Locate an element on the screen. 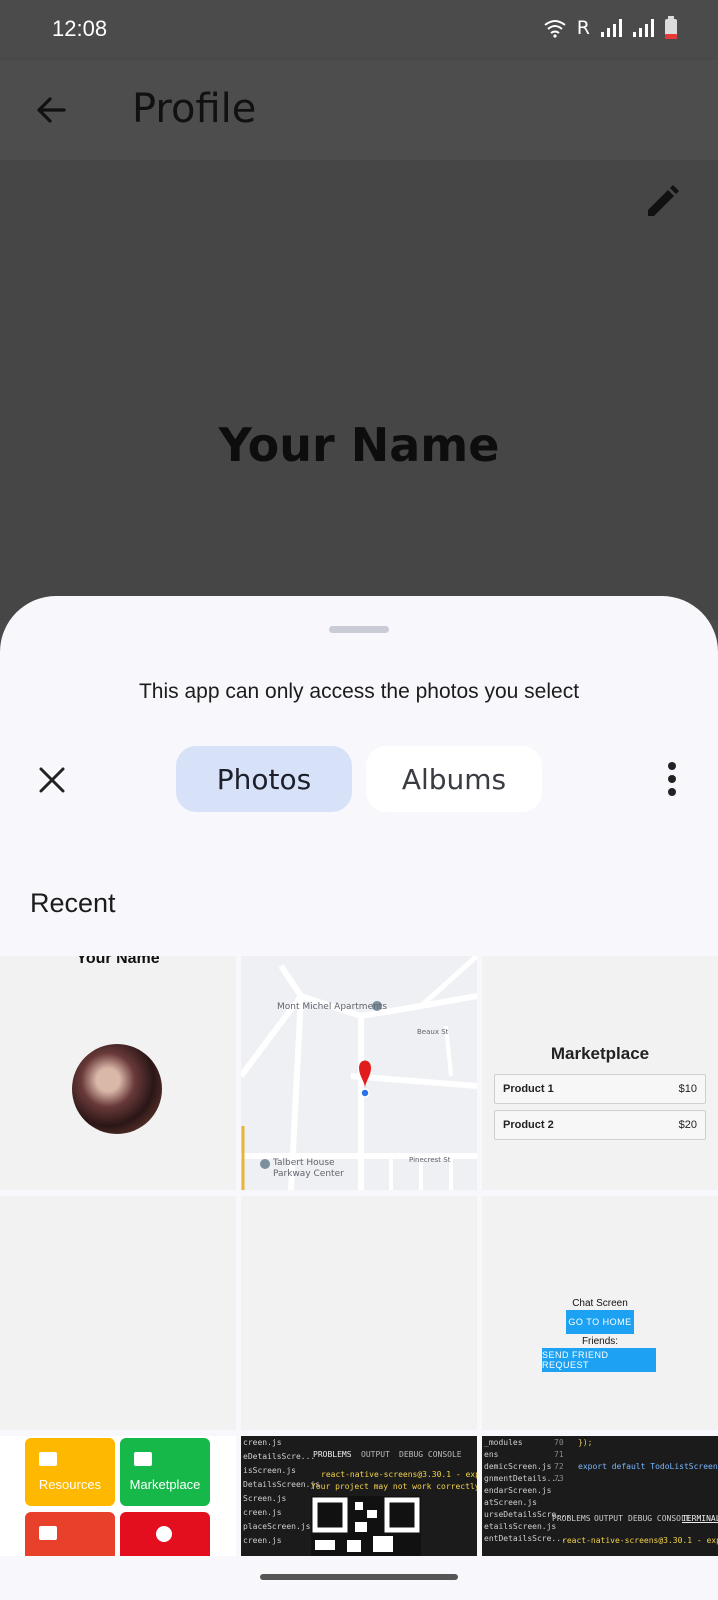  panel-tab: DEBUG CONSOLE is located at coordinates (430, 1454).